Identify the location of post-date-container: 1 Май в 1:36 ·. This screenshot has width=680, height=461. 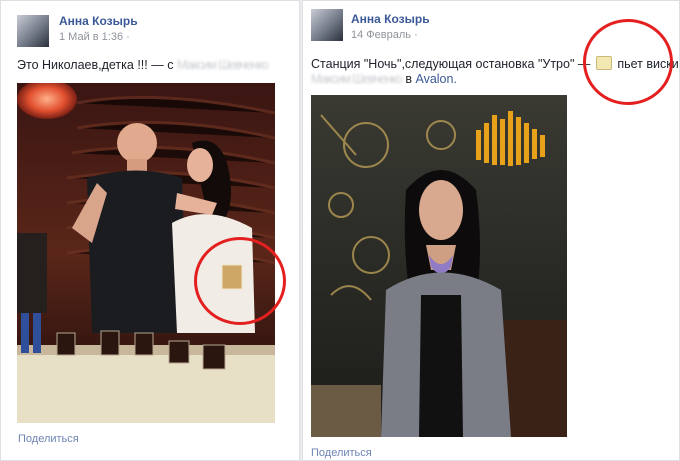
(94, 37).